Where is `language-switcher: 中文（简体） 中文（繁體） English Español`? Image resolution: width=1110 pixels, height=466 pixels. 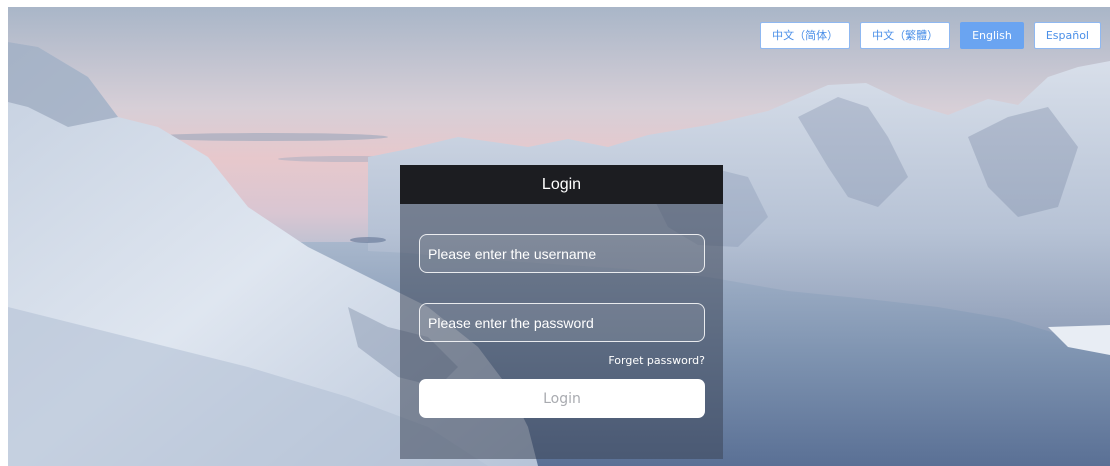 language-switcher: 中文（简体） 中文（繁體） English Español is located at coordinates (930, 35).